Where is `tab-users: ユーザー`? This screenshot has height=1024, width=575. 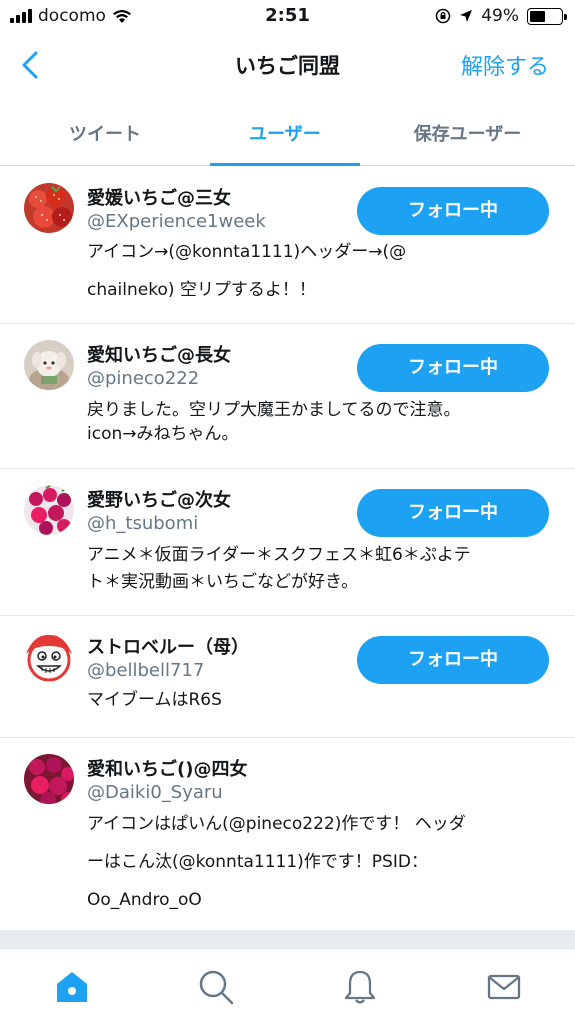 tab-users: ユーザー is located at coordinates (285, 131).